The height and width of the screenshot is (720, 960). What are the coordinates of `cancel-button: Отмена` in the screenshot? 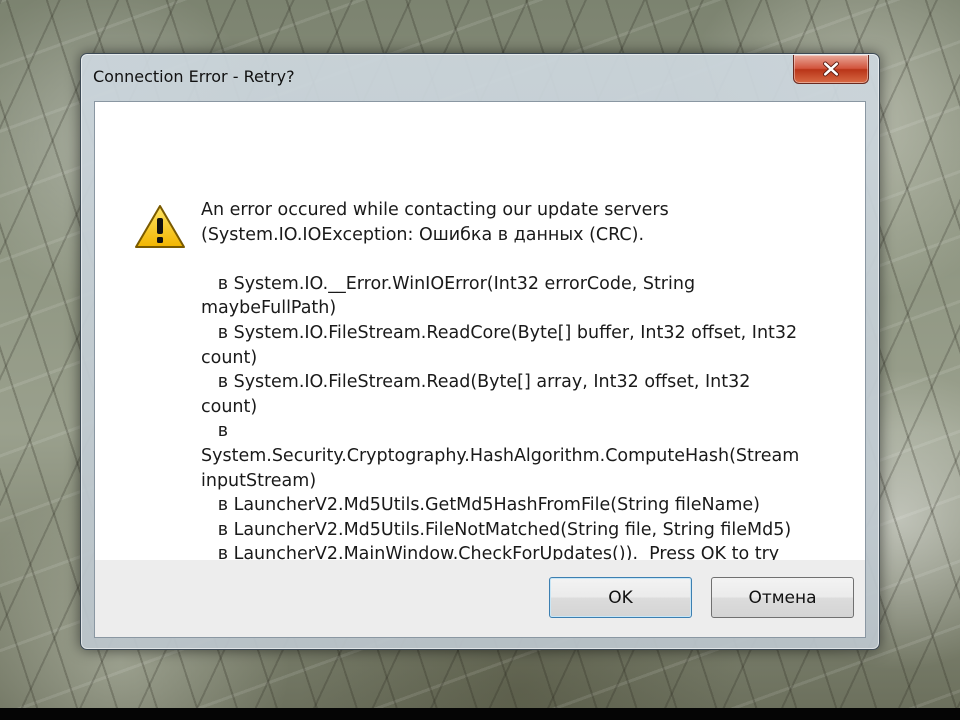 It's located at (782, 597).